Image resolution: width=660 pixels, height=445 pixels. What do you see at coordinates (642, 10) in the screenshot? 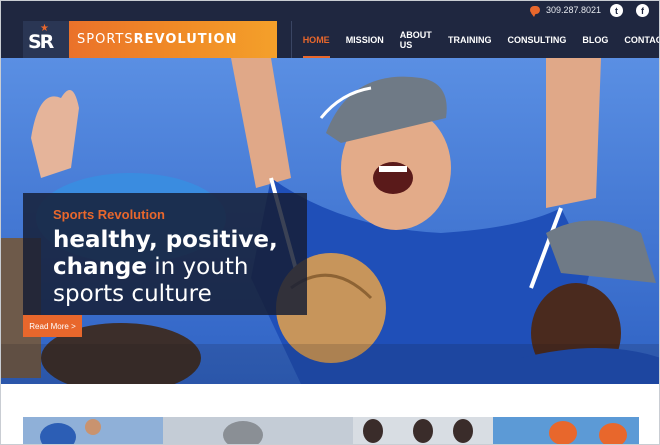
I see `facebook-icon: f` at bounding box center [642, 10].